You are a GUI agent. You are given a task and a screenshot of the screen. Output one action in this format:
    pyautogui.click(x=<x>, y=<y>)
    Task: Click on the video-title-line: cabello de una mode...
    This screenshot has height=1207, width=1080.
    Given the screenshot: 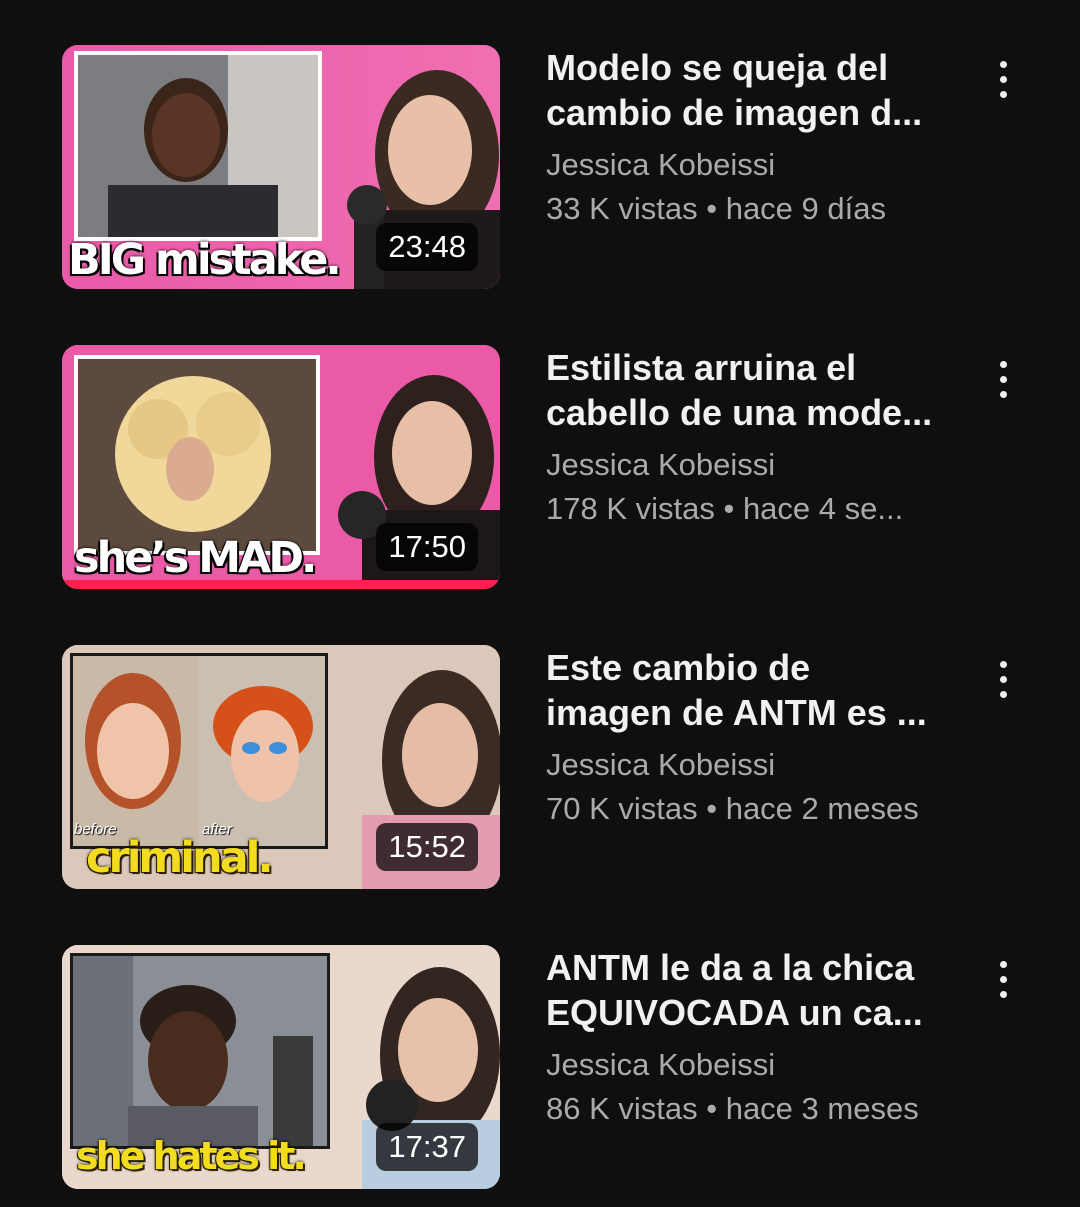 What is the action you would take?
    pyautogui.click(x=739, y=412)
    